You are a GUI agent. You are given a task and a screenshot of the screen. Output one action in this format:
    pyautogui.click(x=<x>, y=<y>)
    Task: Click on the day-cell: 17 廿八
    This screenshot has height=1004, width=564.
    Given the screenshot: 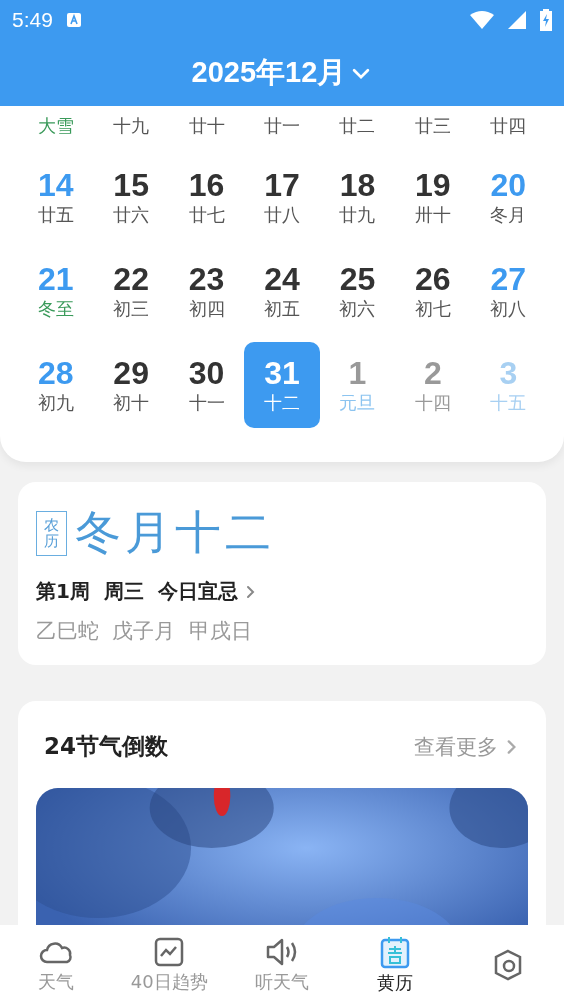 What is the action you would take?
    pyautogui.click(x=282, y=197)
    